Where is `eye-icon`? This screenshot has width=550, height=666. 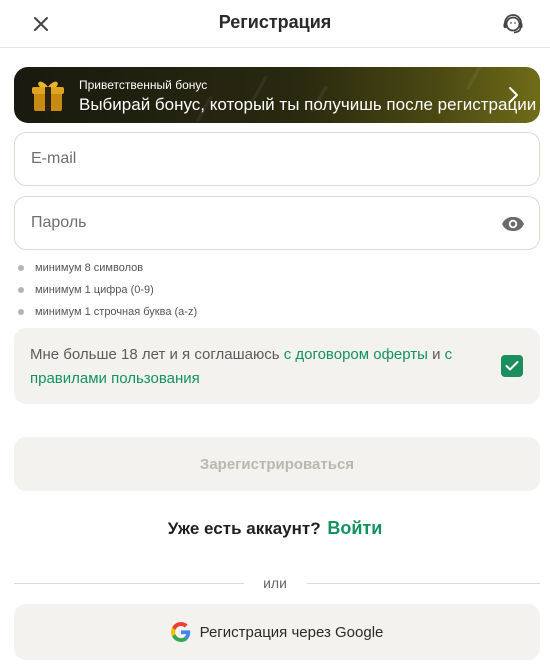 eye-icon is located at coordinates (513, 224).